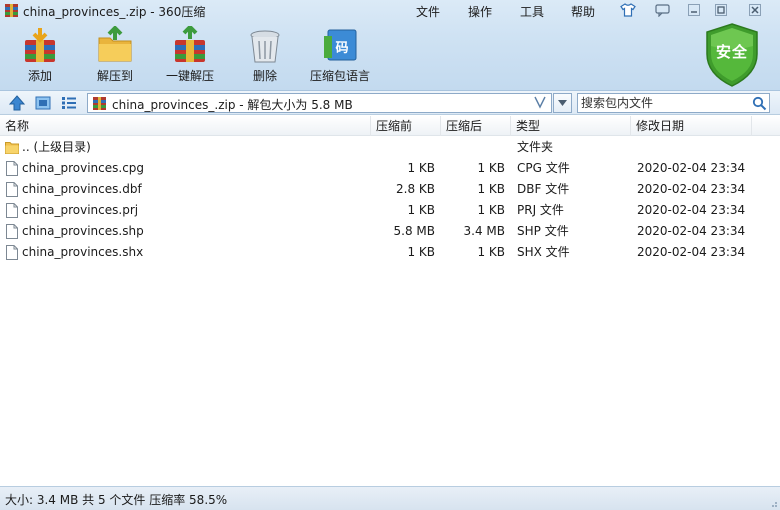  Describe the element at coordinates (17, 103) in the screenshot. I see `up-arrow-icon` at that location.